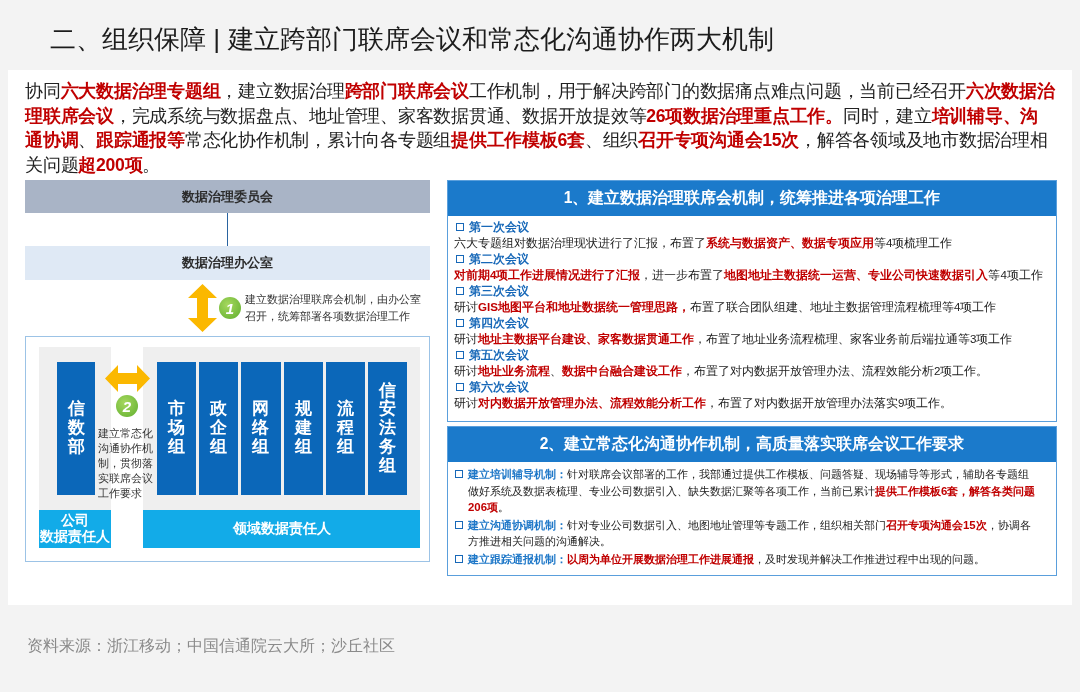 The width and height of the screenshot is (1080, 692). I want to click on step-number: 1, so click(230, 308).